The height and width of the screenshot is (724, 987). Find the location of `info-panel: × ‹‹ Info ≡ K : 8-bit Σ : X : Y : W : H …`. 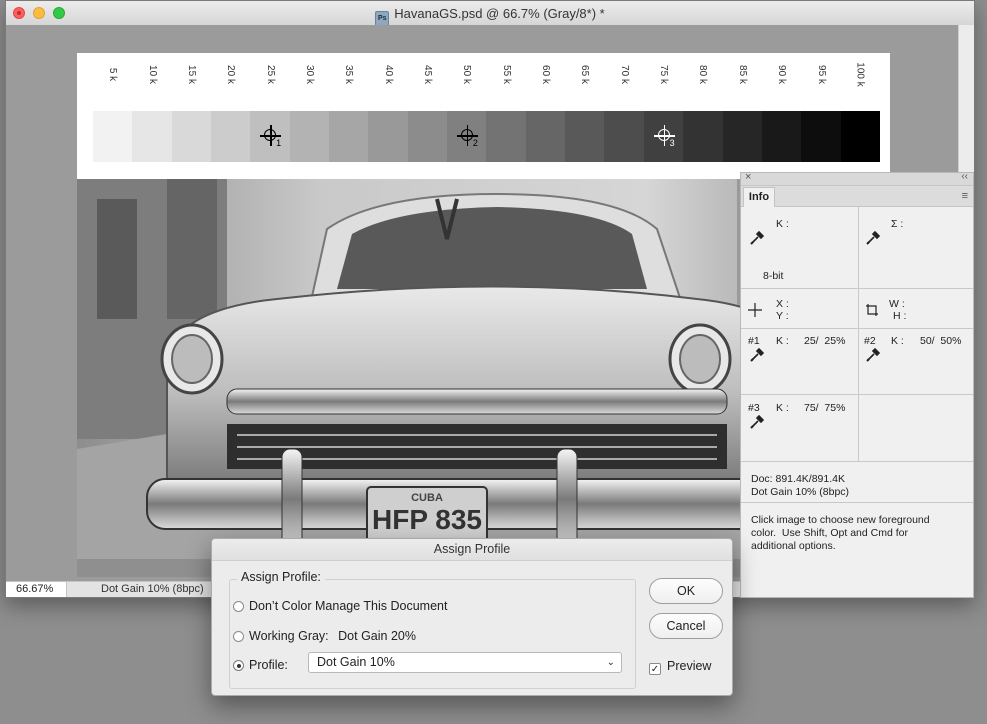

info-panel: × ‹‹ Info ≡ K : 8-bit Σ : X : Y : W : H … is located at coordinates (857, 384).